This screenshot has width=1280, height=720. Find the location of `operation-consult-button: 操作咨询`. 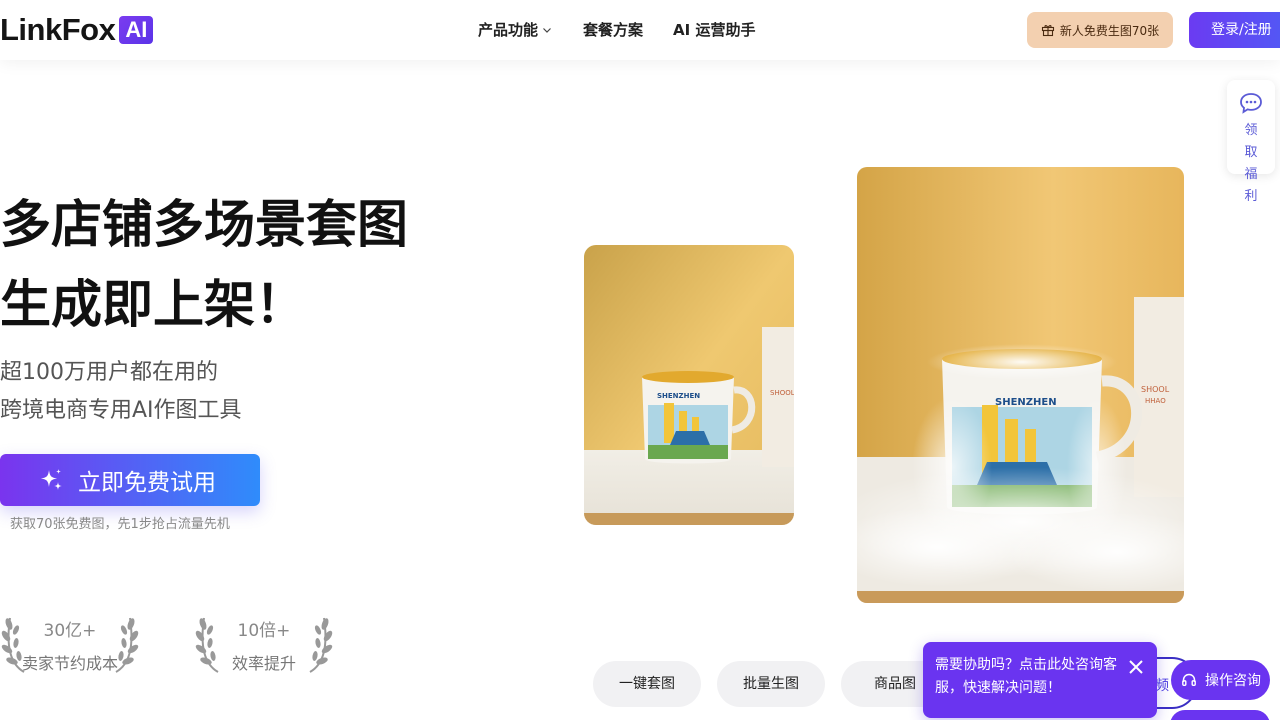

operation-consult-button: 操作咨询 is located at coordinates (1220, 680).